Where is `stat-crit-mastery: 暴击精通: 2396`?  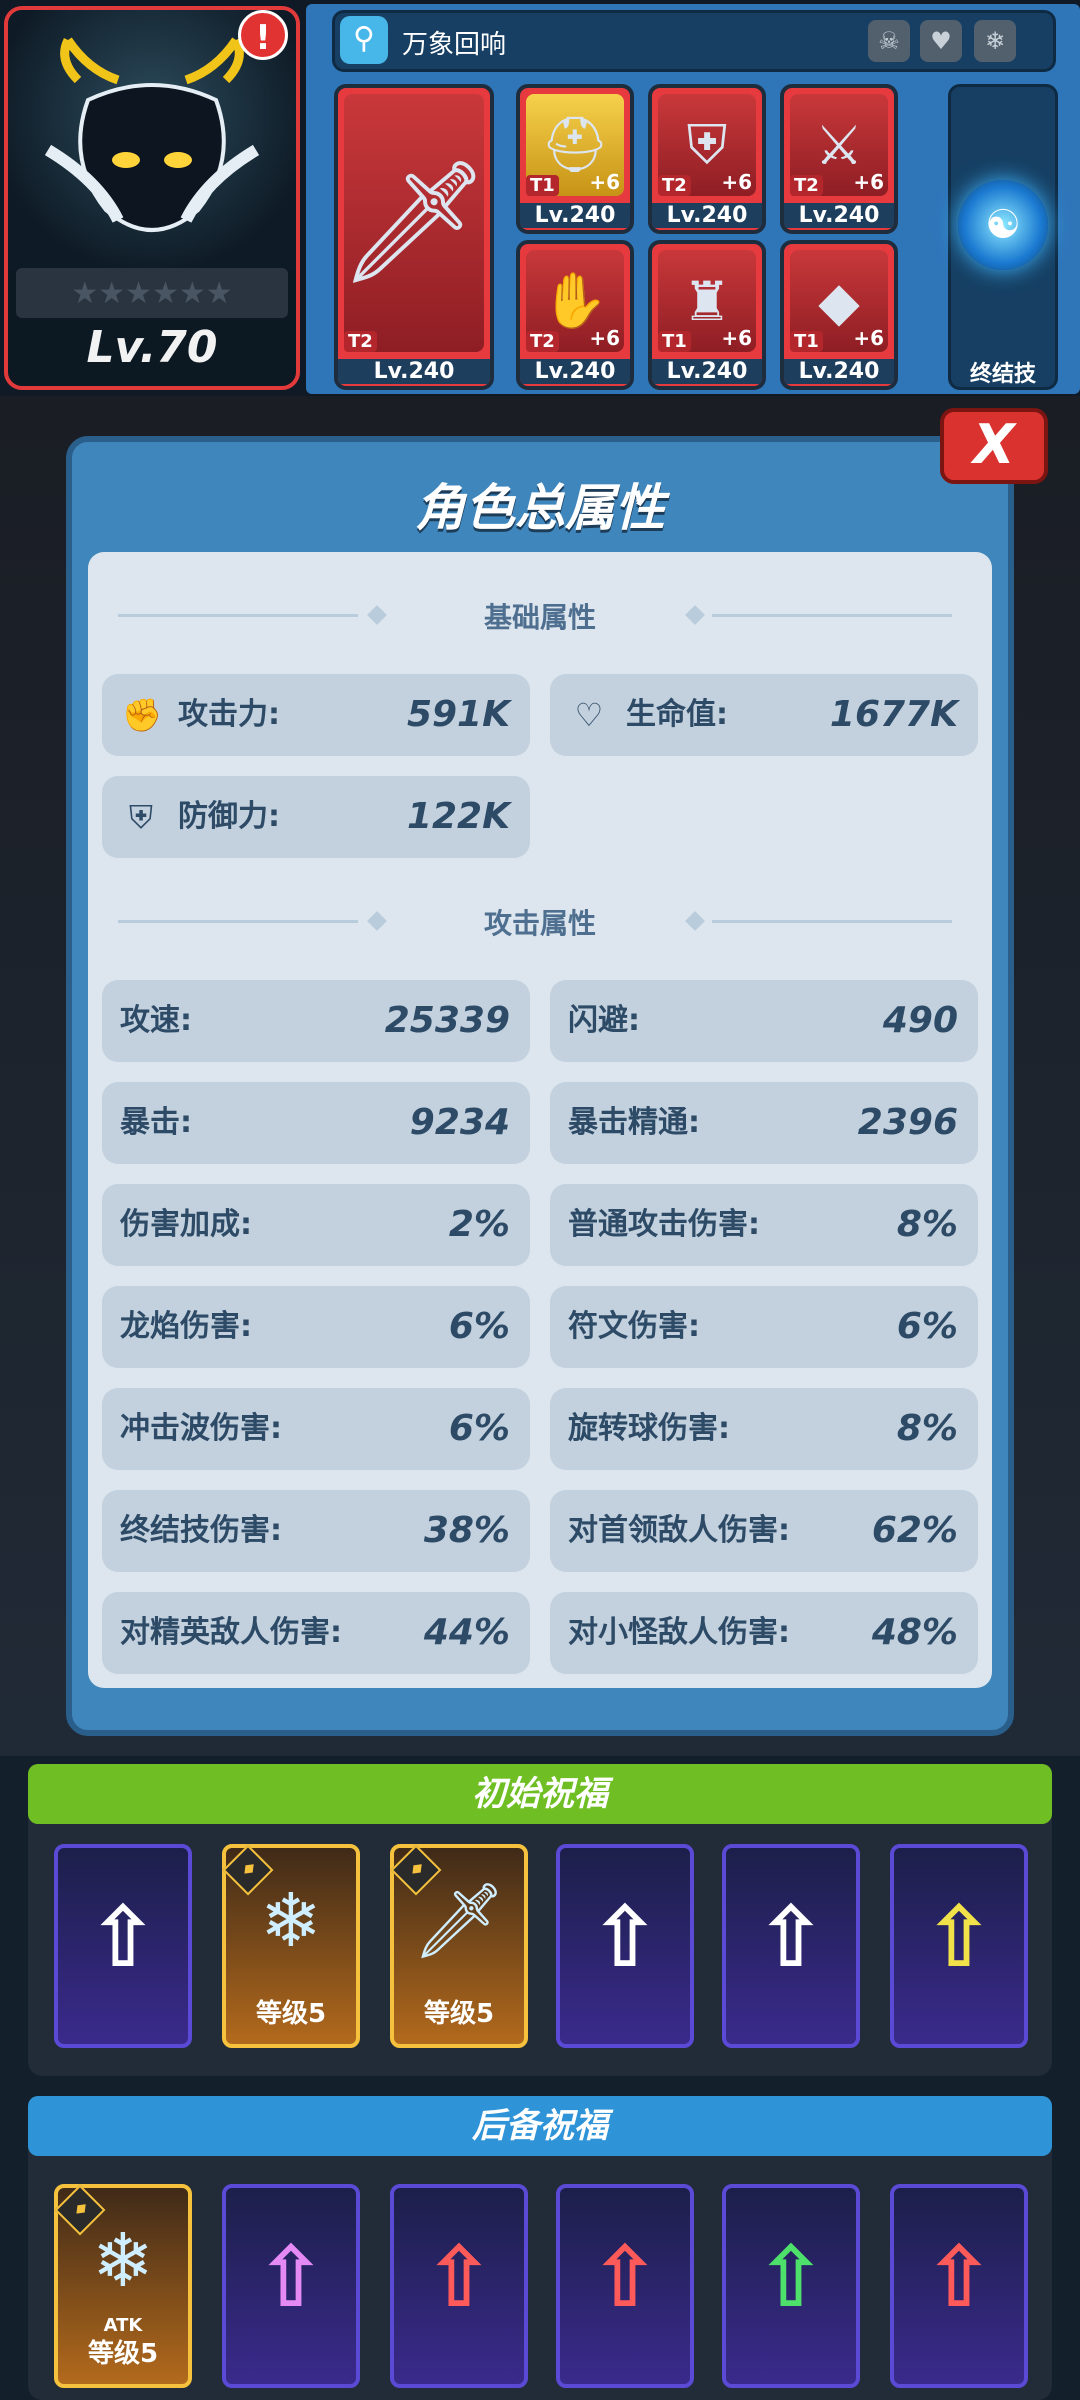 stat-crit-mastery: 暴击精通: 2396 is located at coordinates (764, 1123).